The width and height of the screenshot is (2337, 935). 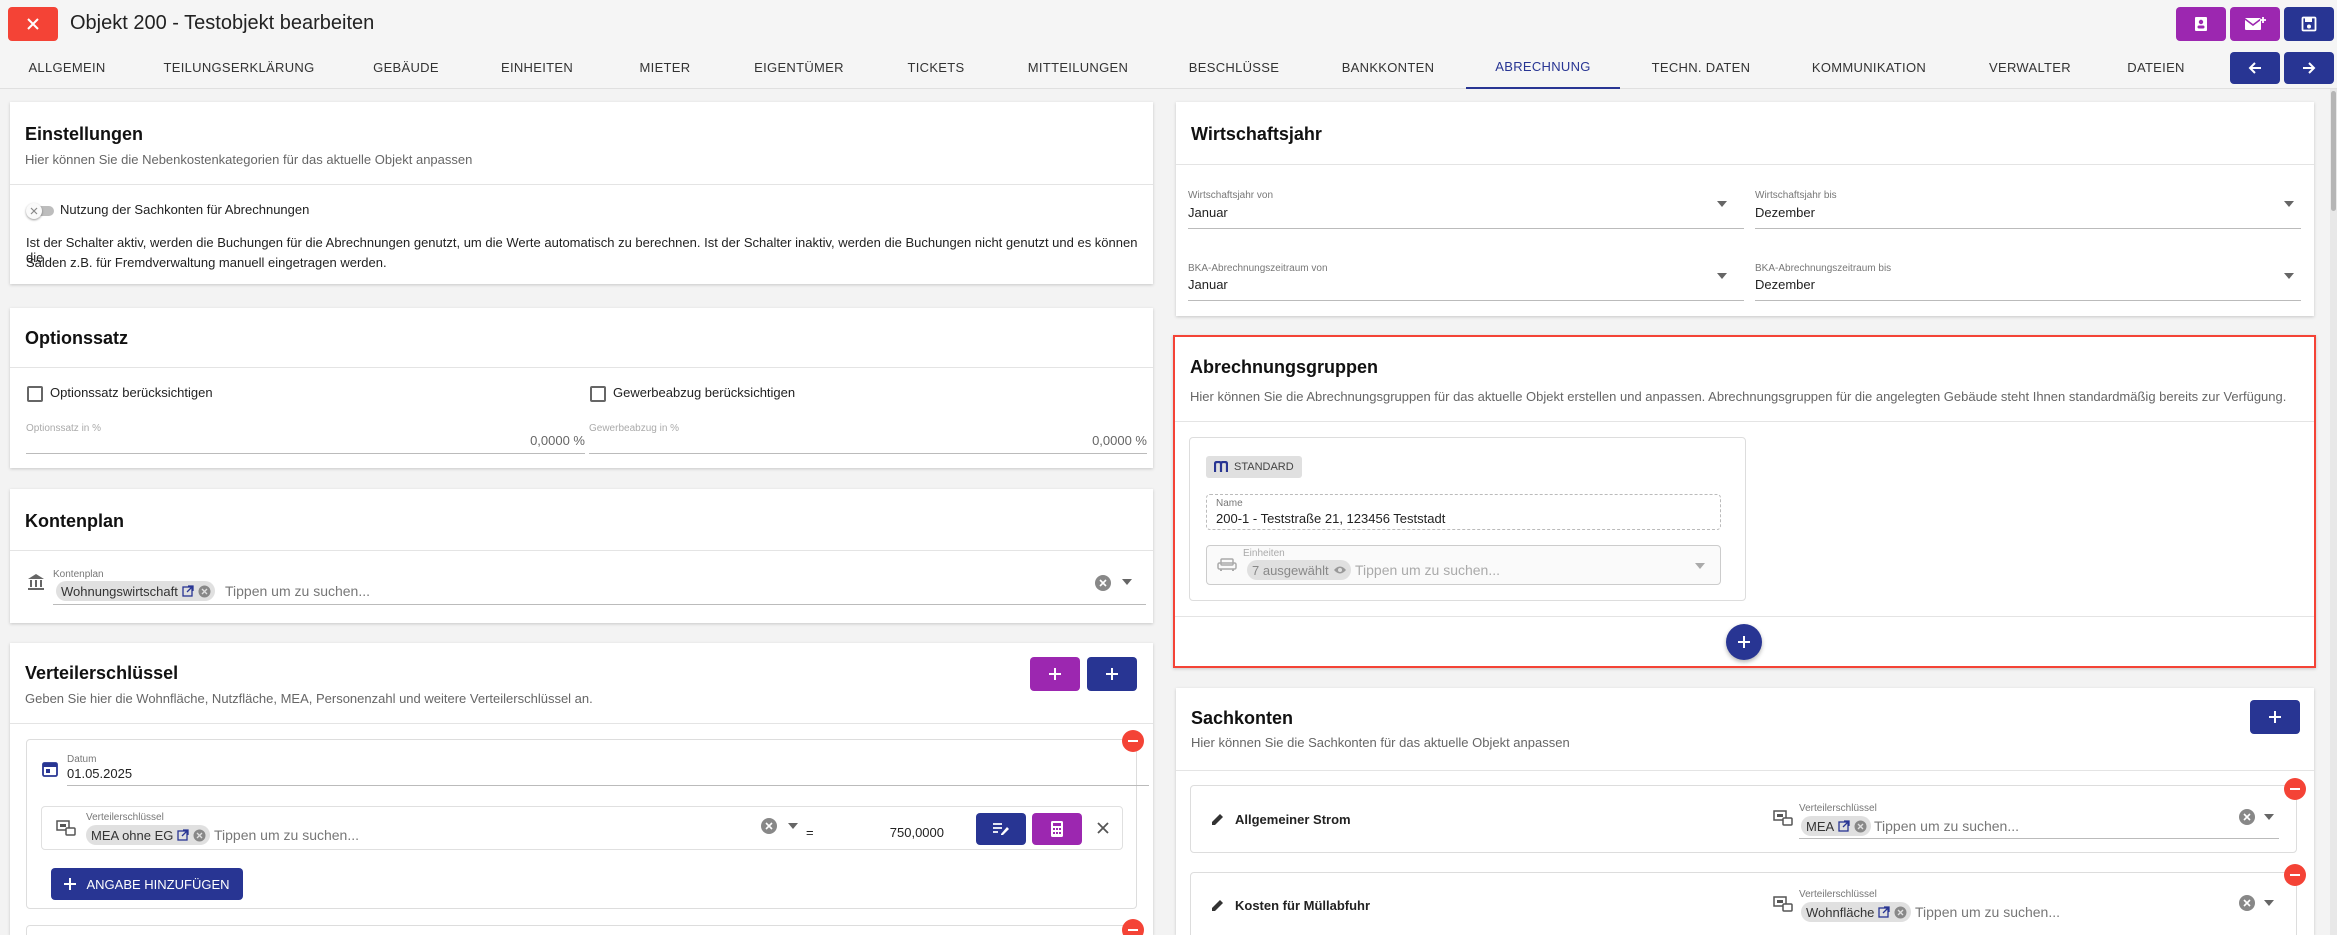 I want to click on datum-input: 01.05.2025, so click(x=99, y=773).